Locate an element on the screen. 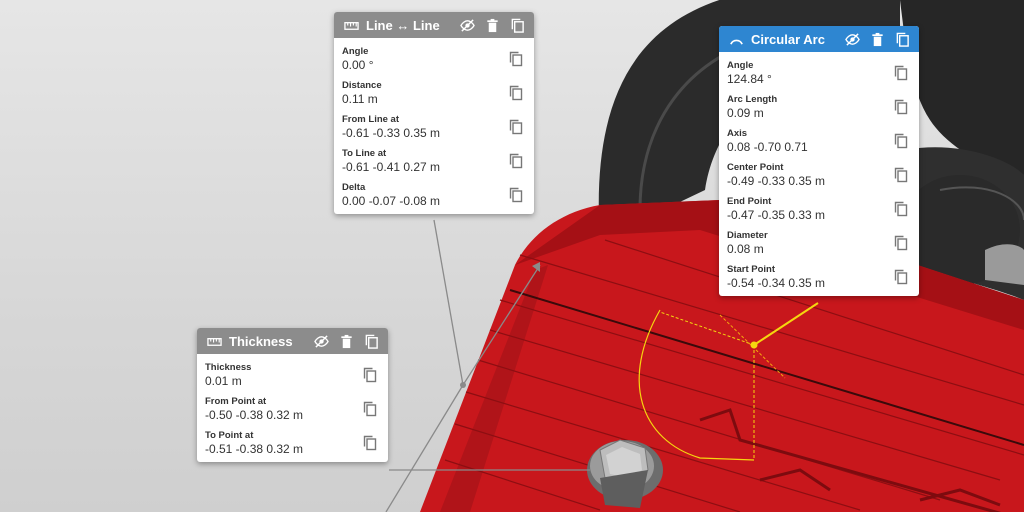  row-label: Center Point is located at coordinates (755, 167).